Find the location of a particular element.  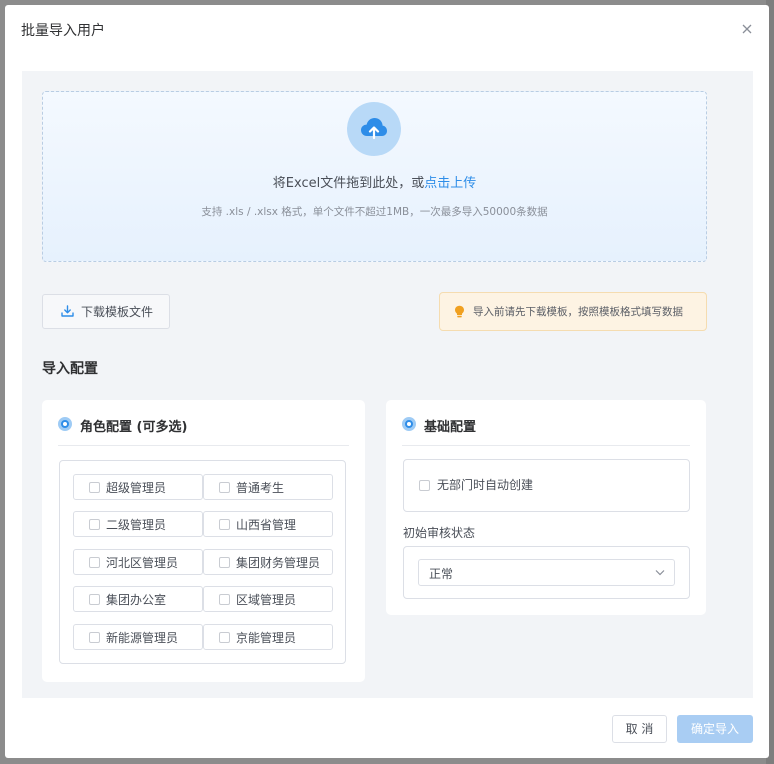

auto-create-dept-option: 无部门时自动创建 is located at coordinates (546, 485).